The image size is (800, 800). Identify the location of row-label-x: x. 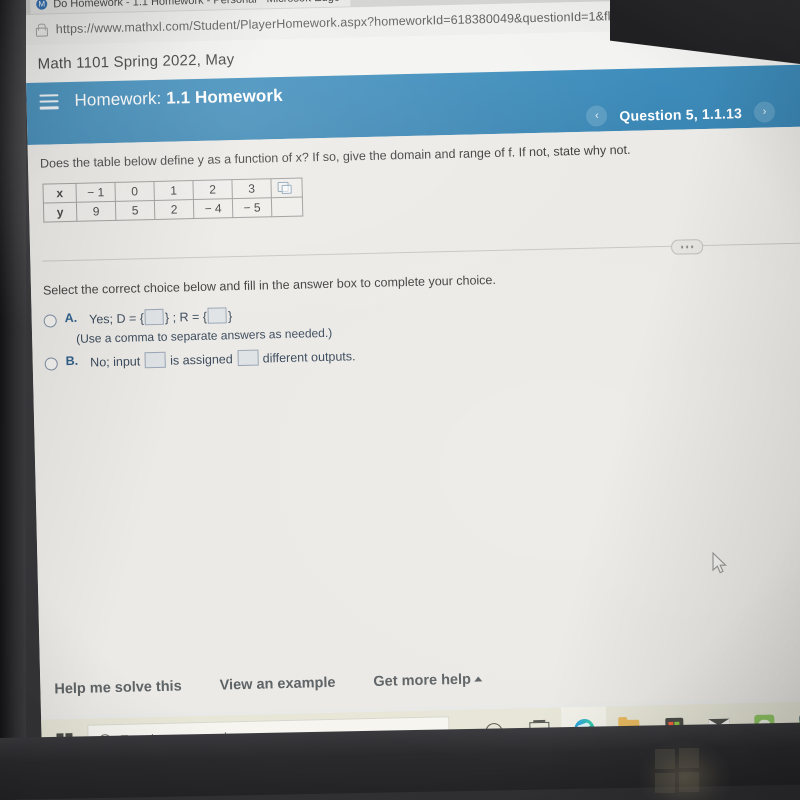
(59, 193).